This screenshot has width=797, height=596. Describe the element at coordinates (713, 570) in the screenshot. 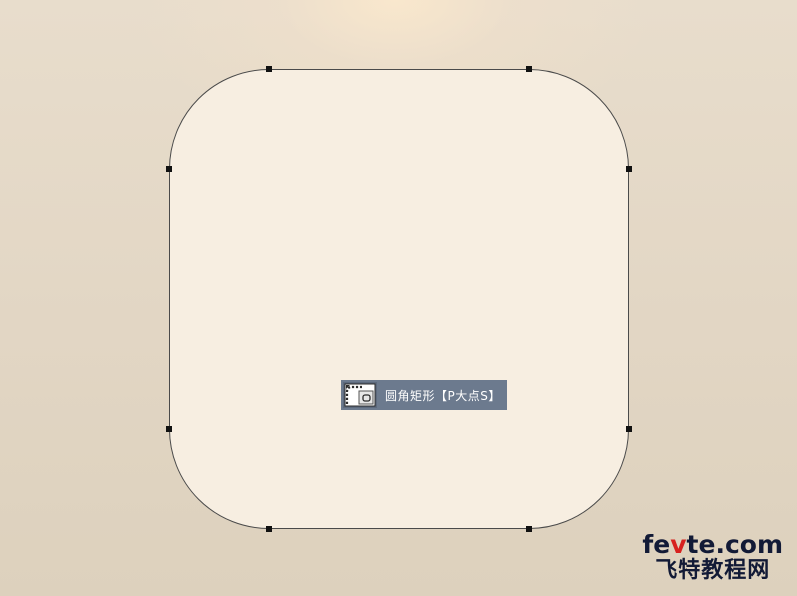

I see `watermark-site-name: 飞特教程网` at that location.